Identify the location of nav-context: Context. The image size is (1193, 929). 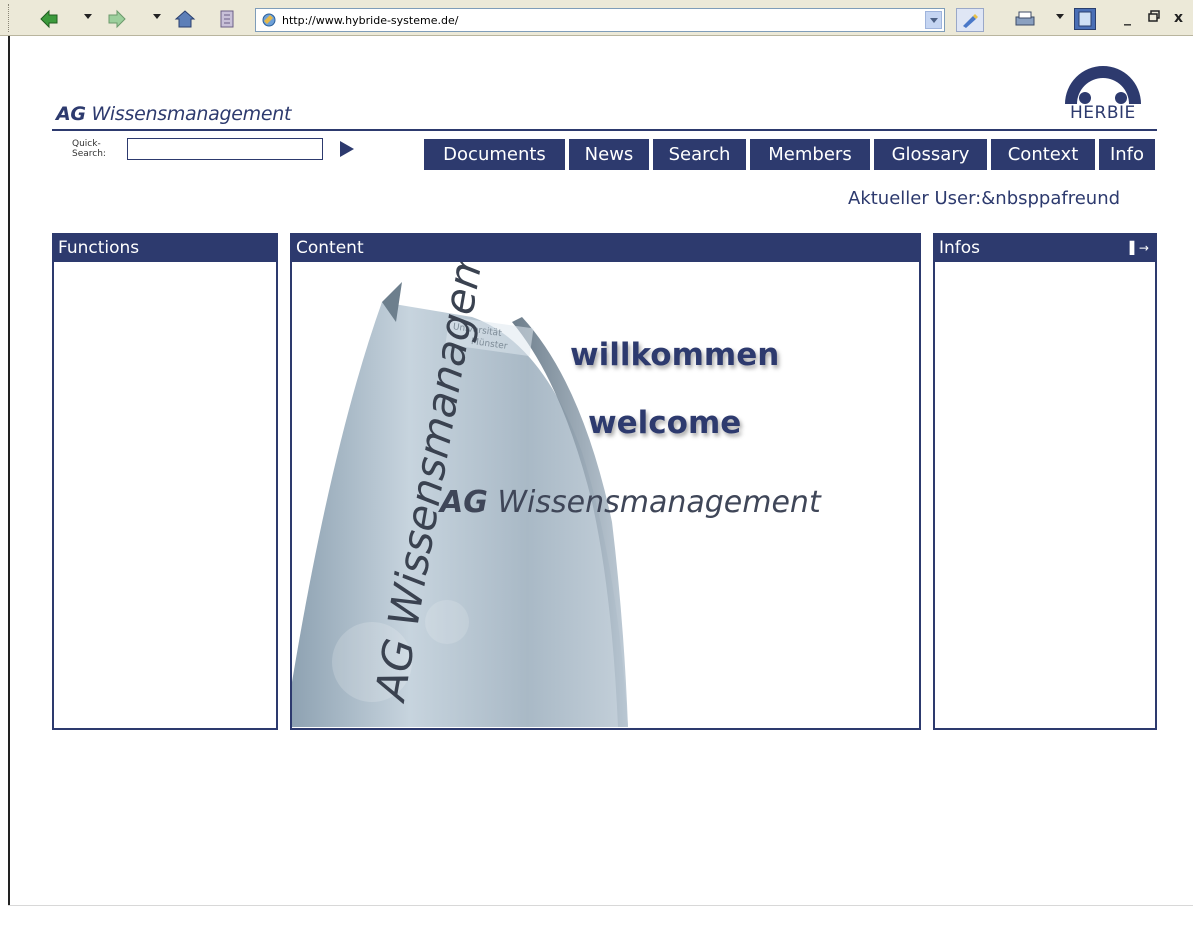
(1043, 154).